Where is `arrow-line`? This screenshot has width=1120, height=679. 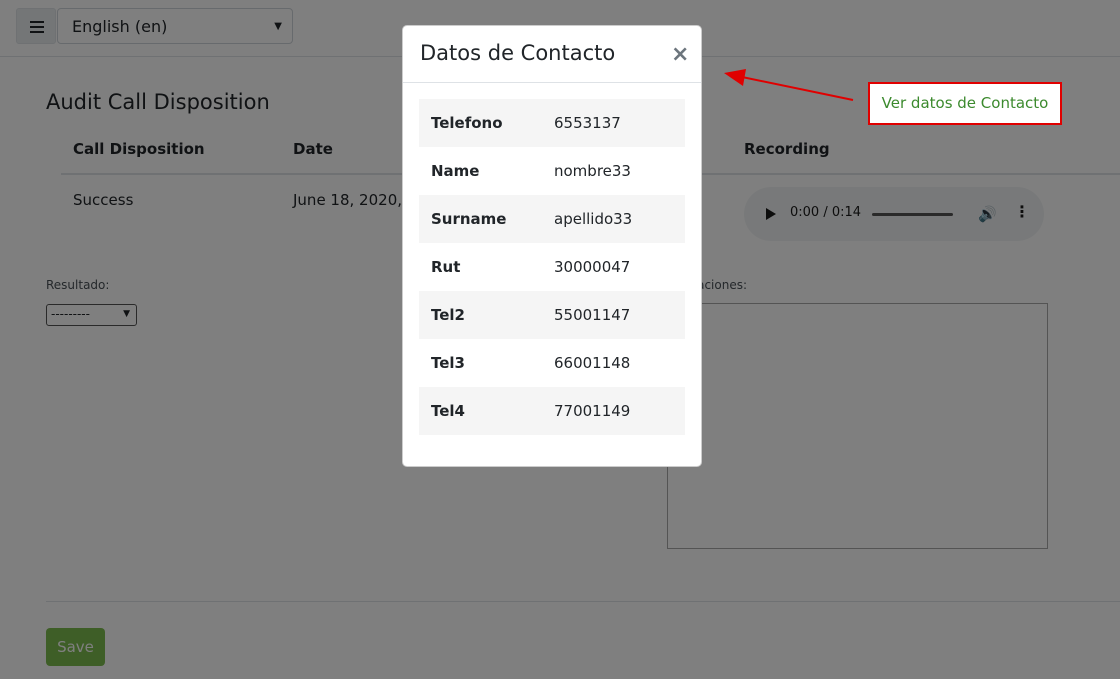 arrow-line is located at coordinates (797, 88).